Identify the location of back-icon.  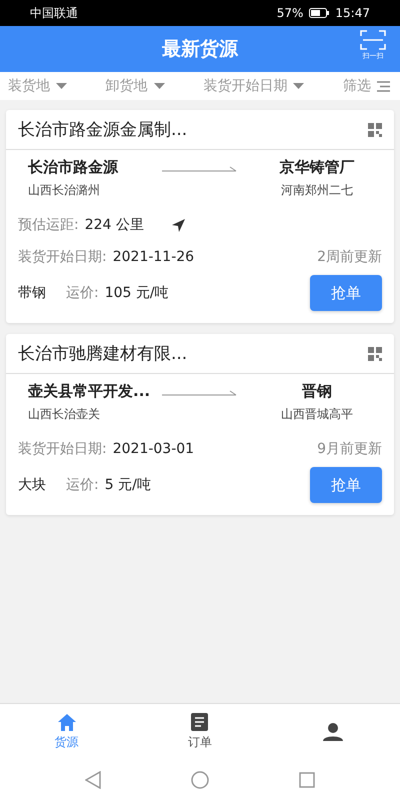
(93, 780).